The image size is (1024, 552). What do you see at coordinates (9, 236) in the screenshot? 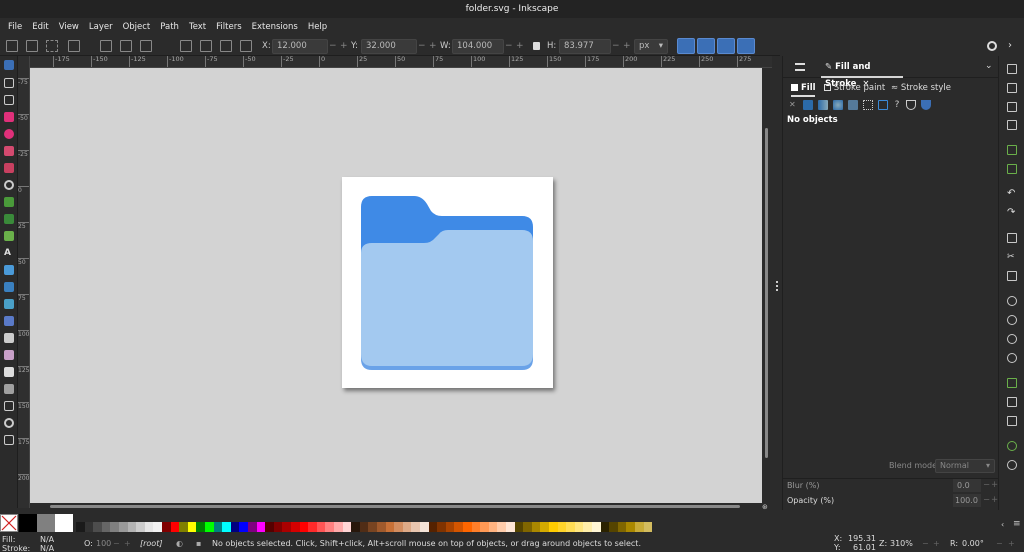
I see `calligraphy-tool-icon` at bounding box center [9, 236].